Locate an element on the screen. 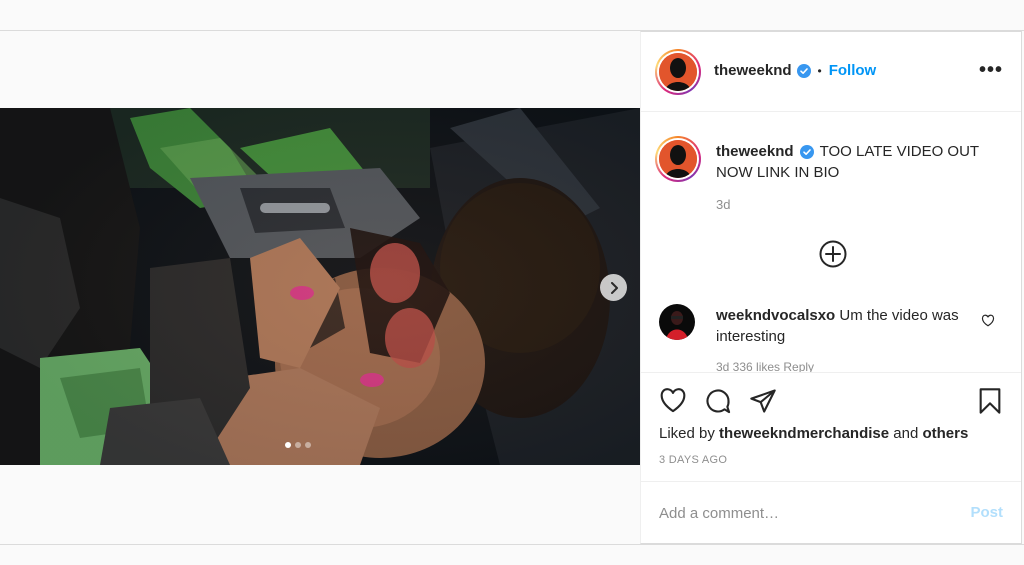 This screenshot has width=1024, height=565. comment-username: weekndvocalsxo is located at coordinates (775, 315).